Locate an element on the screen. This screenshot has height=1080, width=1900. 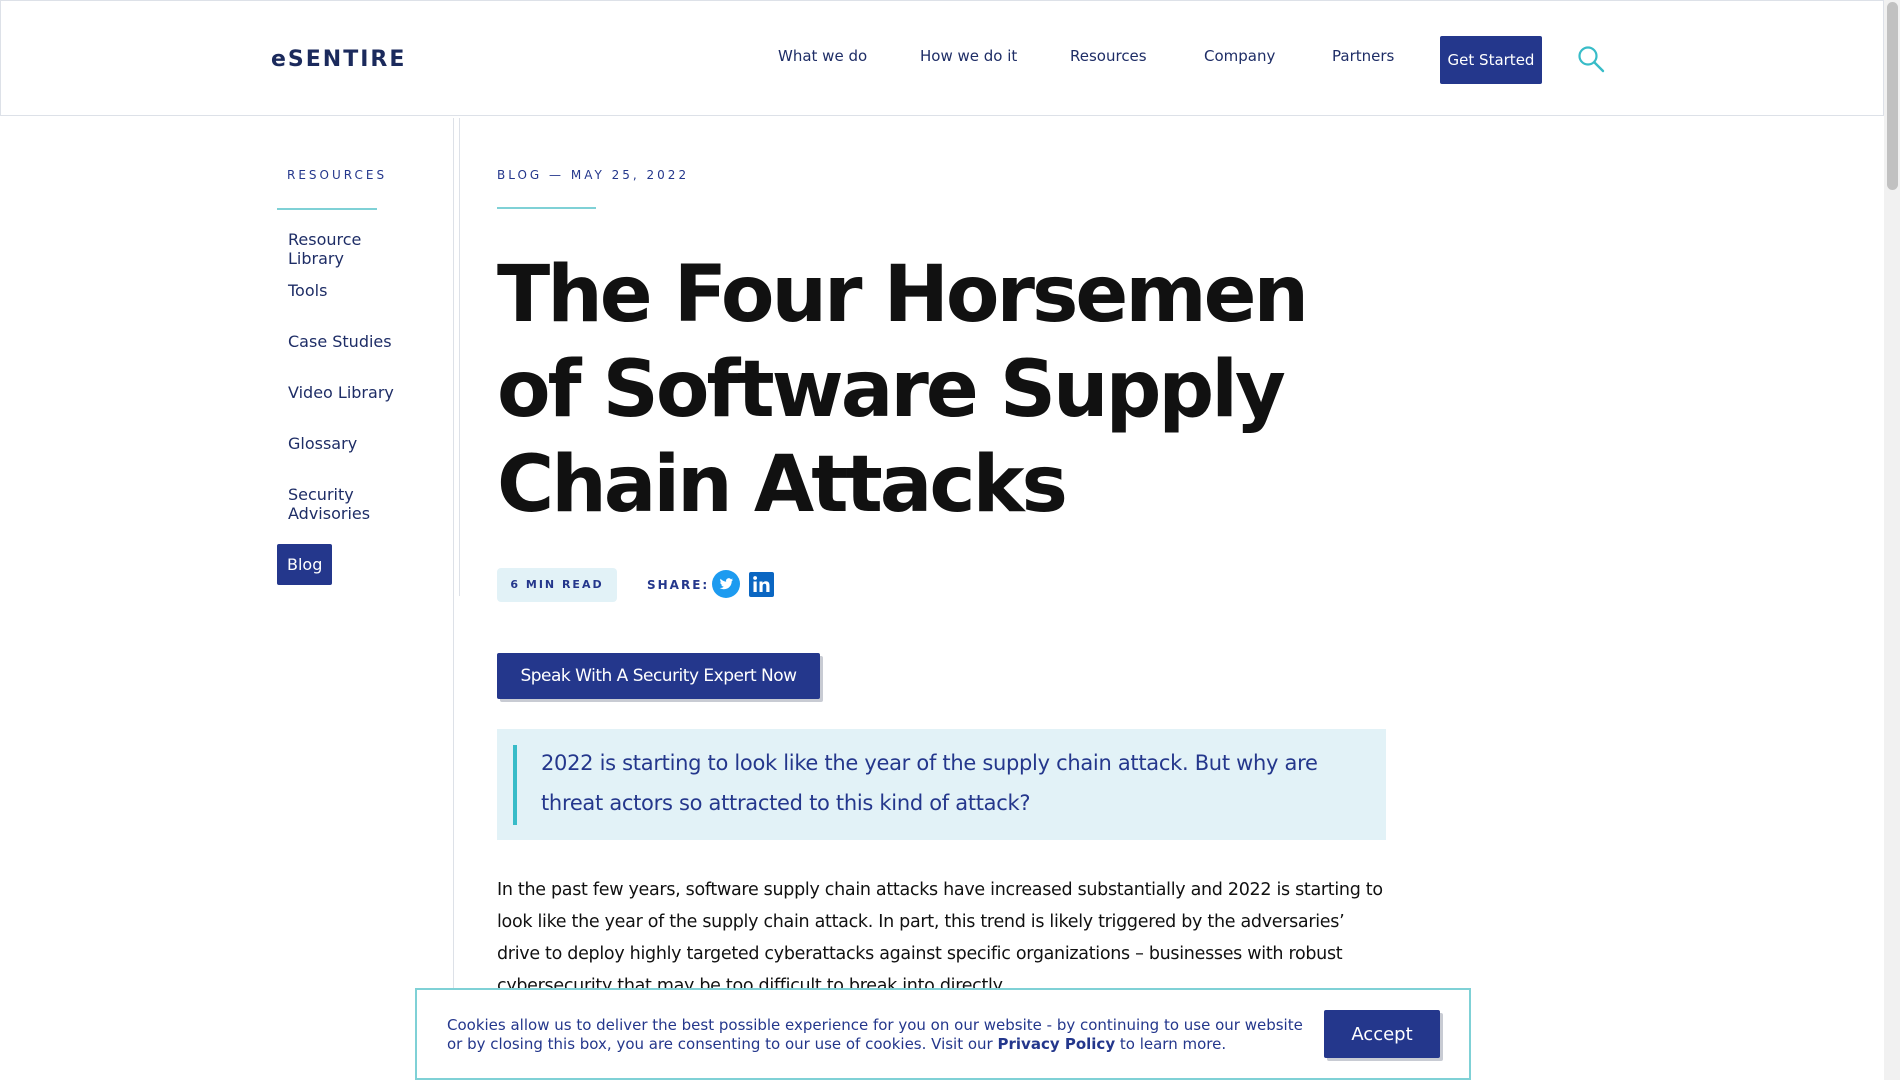
nav-company: Company is located at coordinates (1239, 56).